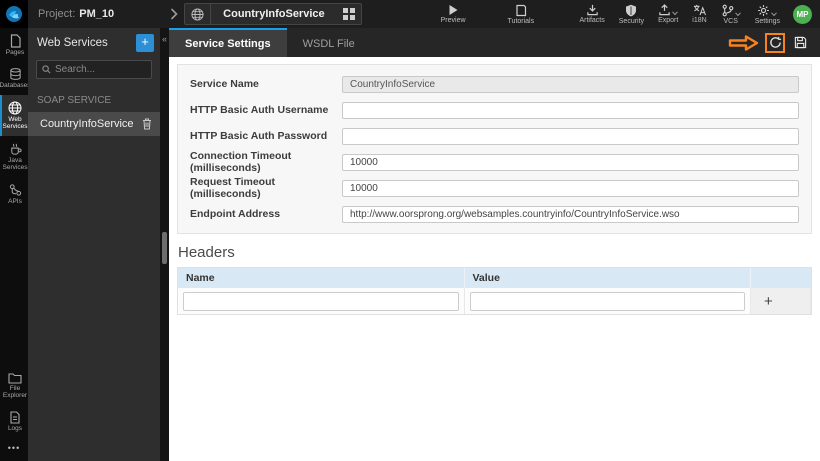 This screenshot has height=461, width=820. Describe the element at coordinates (570, 214) in the screenshot. I see `endpoint-address-input` at that location.